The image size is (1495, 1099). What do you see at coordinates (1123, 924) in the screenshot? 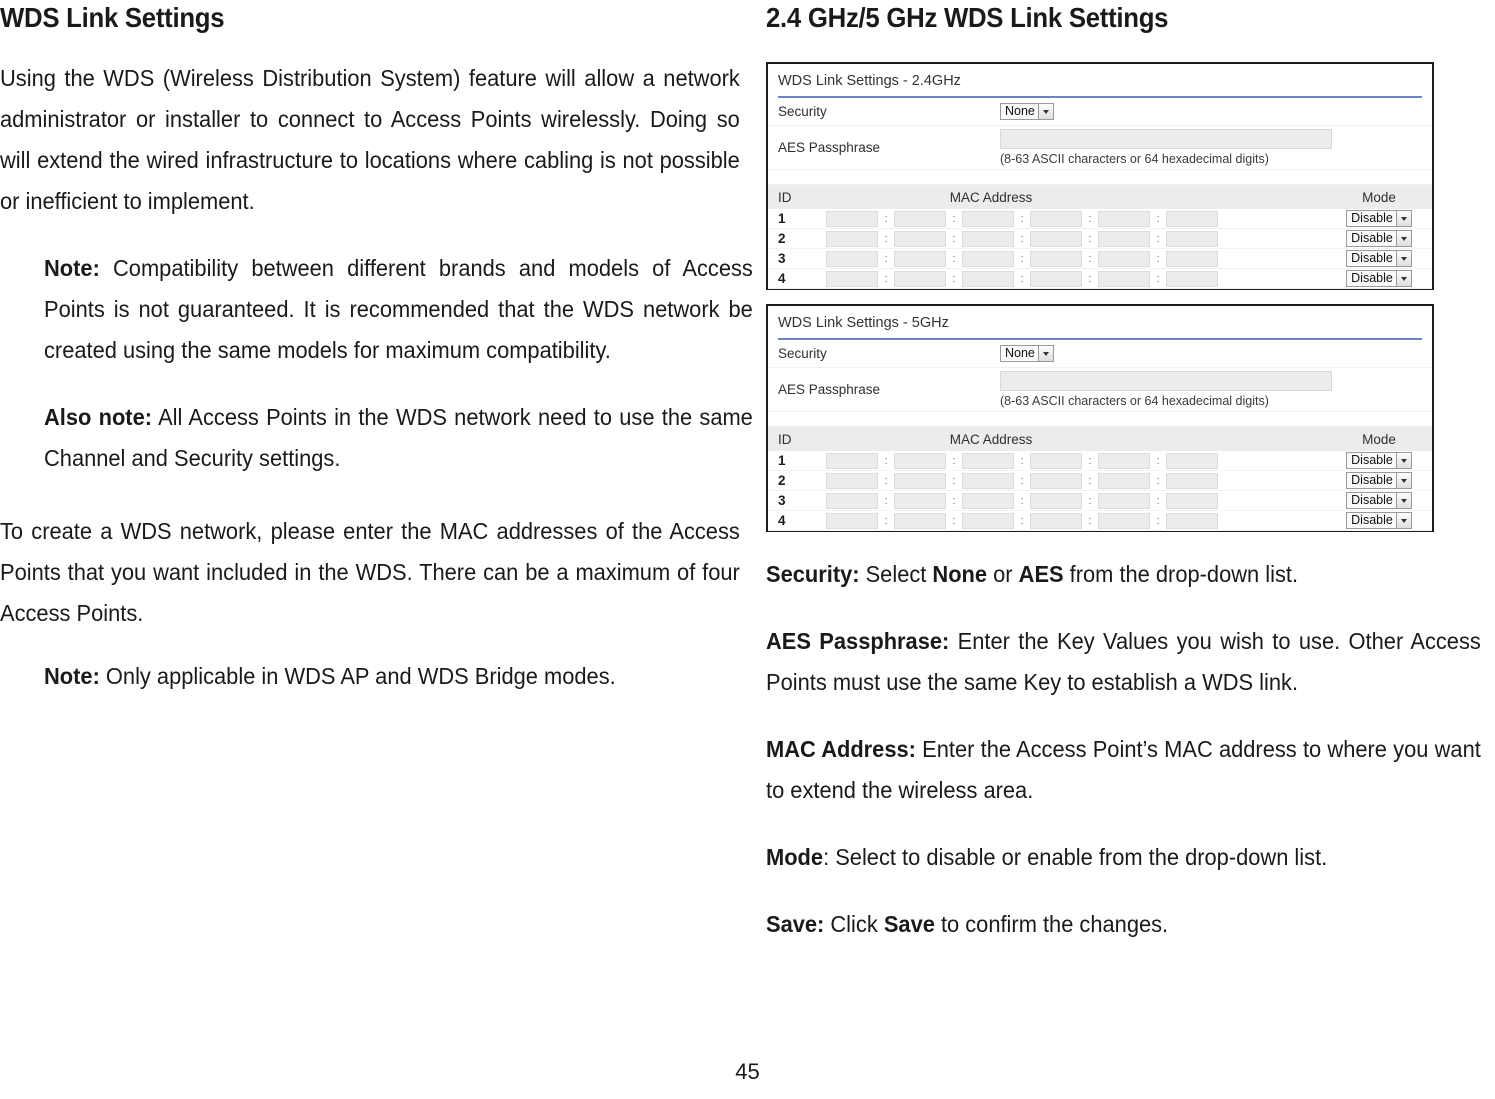
I see `description-save: Save: Click Save to confirm the changes.` at bounding box center [1123, 924].